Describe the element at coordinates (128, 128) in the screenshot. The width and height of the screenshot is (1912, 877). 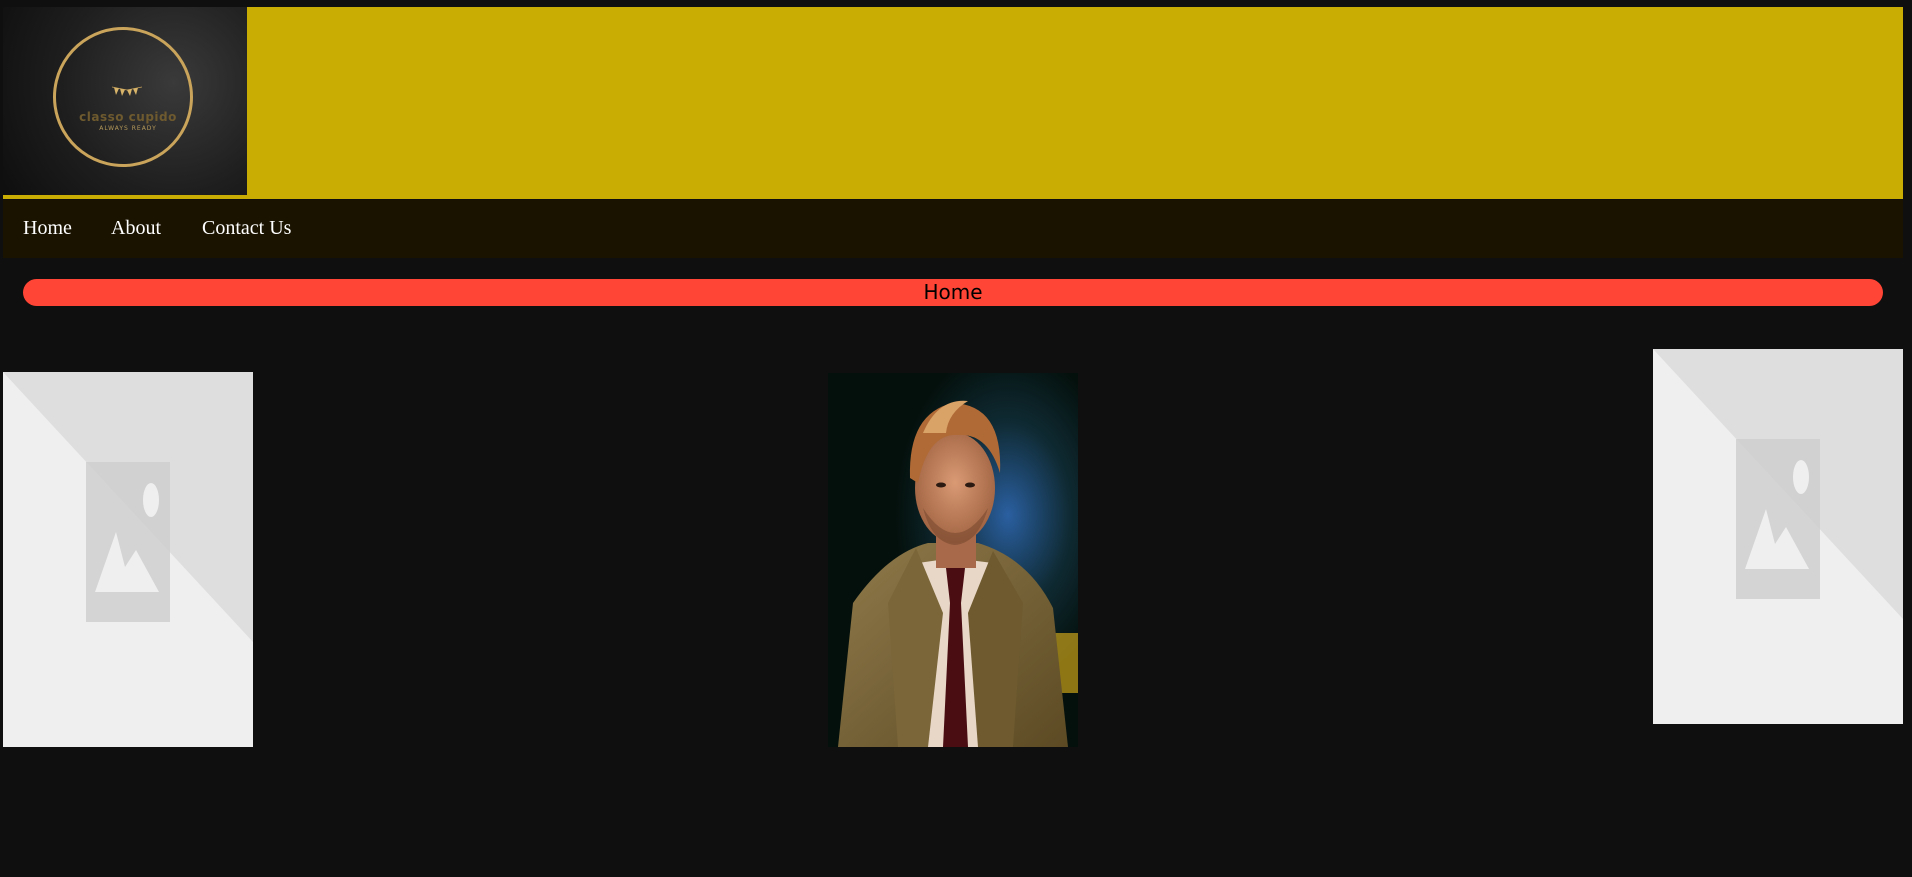
I see `logo-tagline: ALWAYS READY` at that location.